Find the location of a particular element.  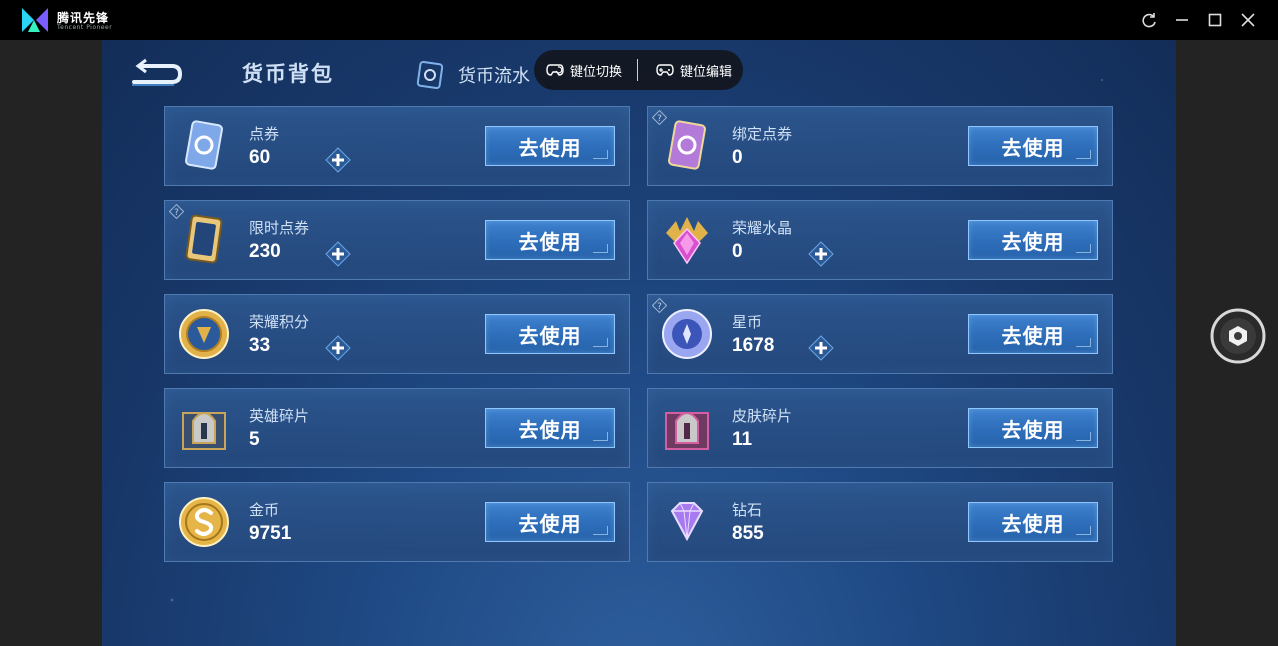

window-titlebar: 腾讯先锋 Tencent Pioneer is located at coordinates (639, 20).